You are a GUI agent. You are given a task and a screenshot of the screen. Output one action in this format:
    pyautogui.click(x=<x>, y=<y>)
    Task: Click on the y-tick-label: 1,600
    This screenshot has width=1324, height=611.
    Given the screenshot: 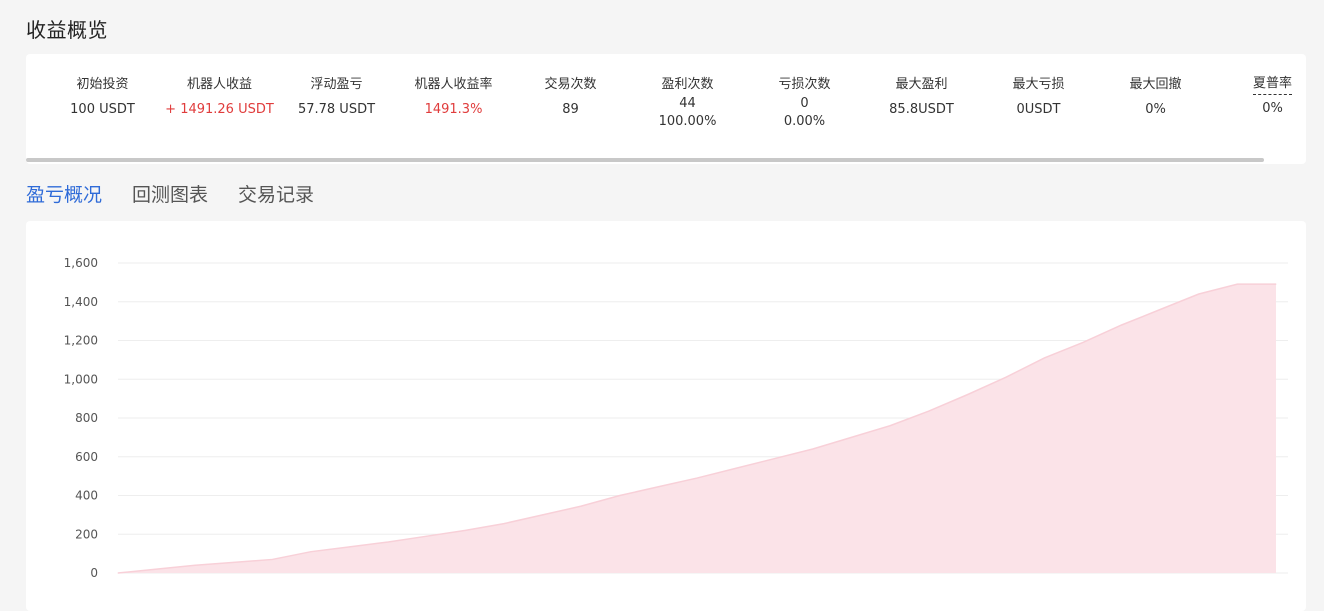 What is the action you would take?
    pyautogui.click(x=81, y=263)
    